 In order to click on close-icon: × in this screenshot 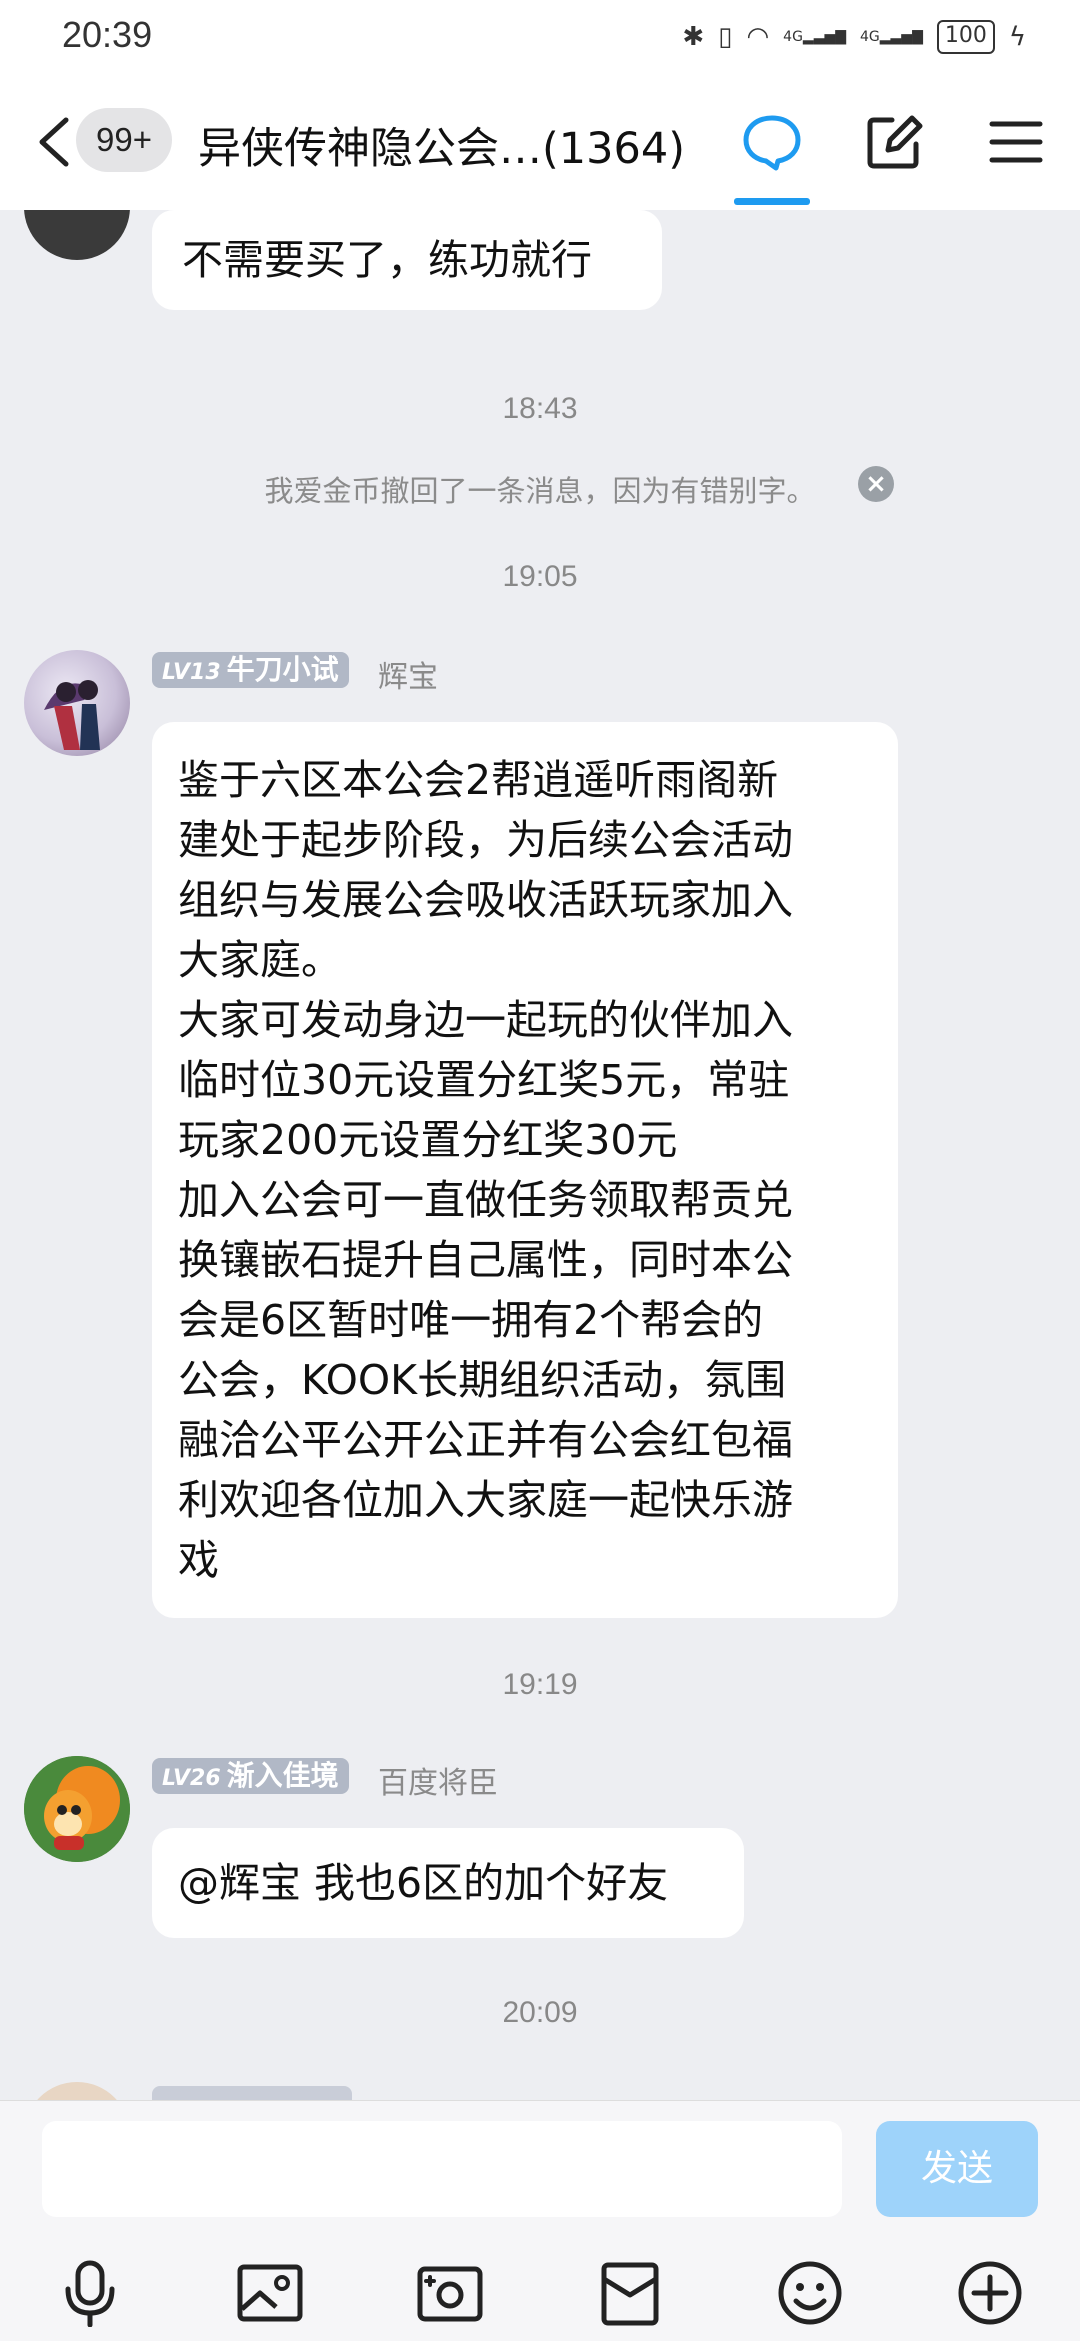, I will do `click(876, 484)`.